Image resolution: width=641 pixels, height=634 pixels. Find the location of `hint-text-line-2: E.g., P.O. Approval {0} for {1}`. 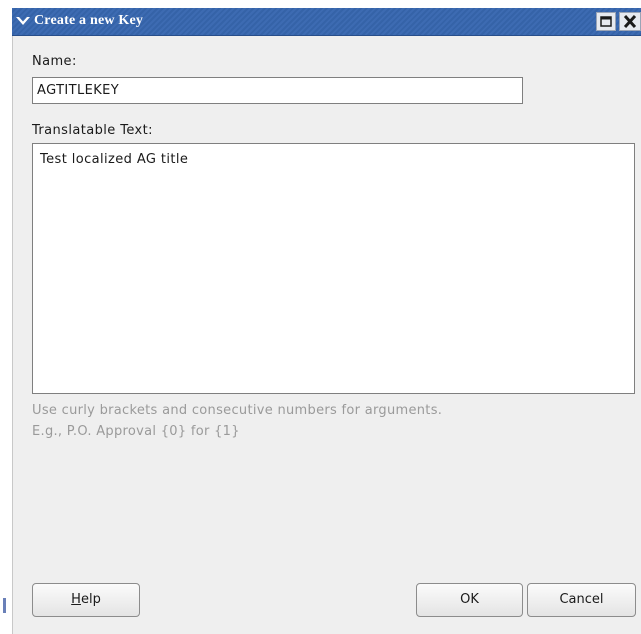

hint-text-line-2: E.g., P.O. Approval {0} for {1} is located at coordinates (136, 431).